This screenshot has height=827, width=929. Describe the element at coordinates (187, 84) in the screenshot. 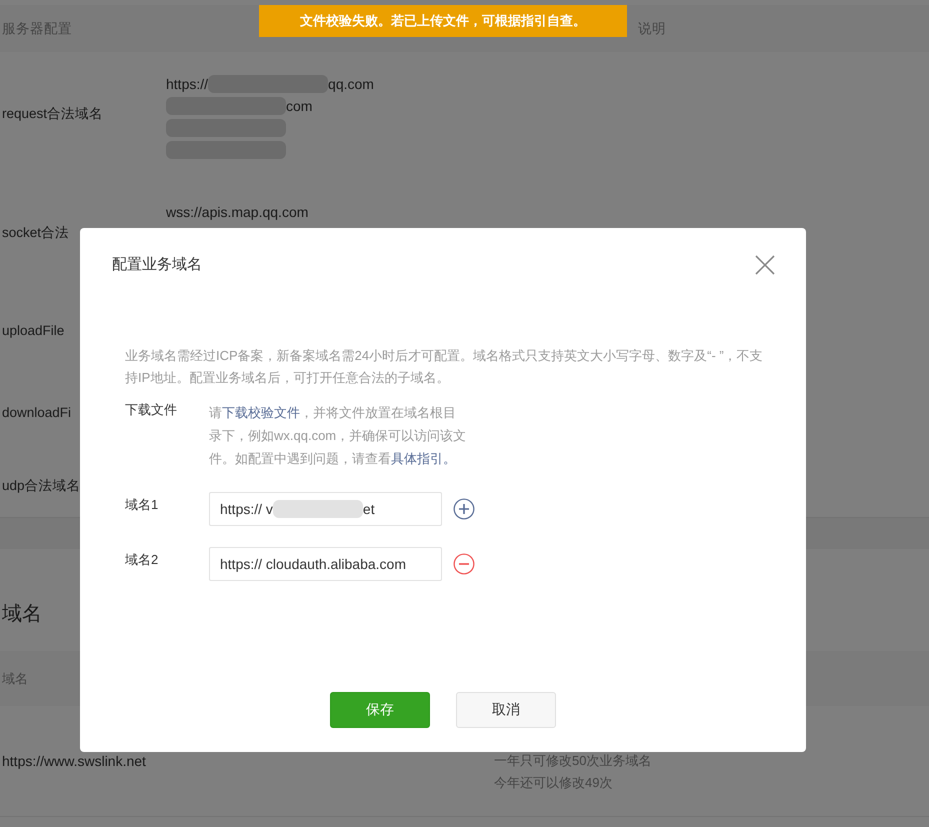

I see `domain-text: https://` at that location.